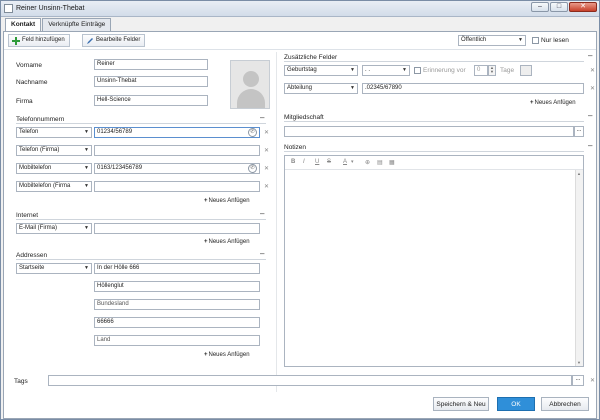  What do you see at coordinates (45, 186) in the screenshot?
I see `phone-type-4: Mobiltelefon (Firma` at bounding box center [45, 186].